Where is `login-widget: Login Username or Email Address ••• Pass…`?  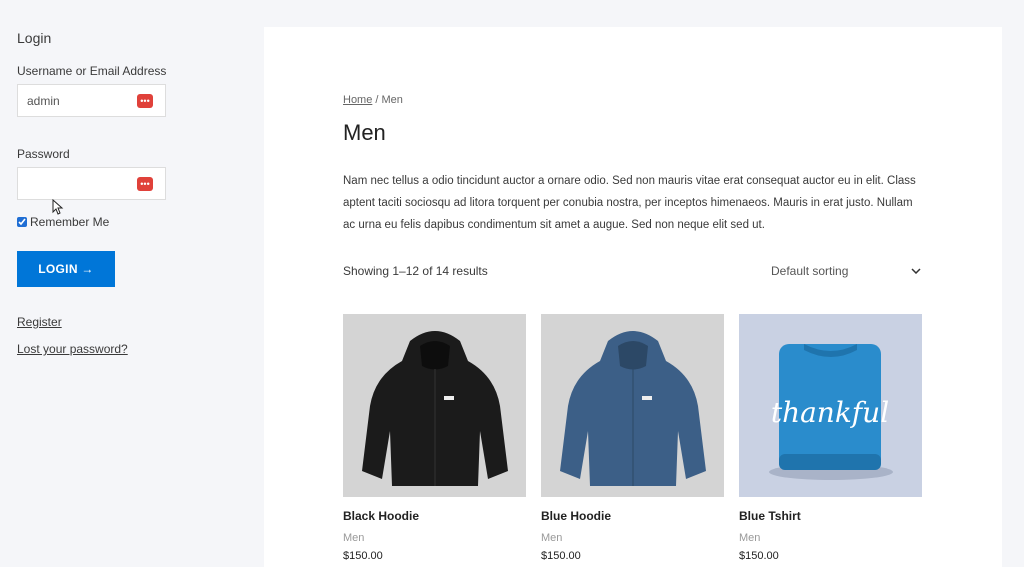
login-widget: Login Username or Email Address ••• Pass… is located at coordinates (97, 198).